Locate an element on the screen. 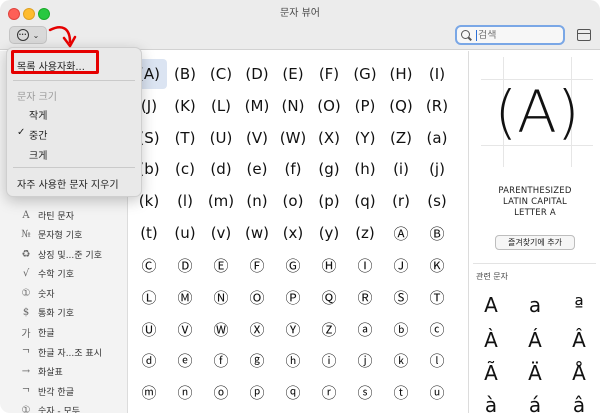 This screenshot has width=600, height=413. character-cell: (q) is located at coordinates (365, 201).